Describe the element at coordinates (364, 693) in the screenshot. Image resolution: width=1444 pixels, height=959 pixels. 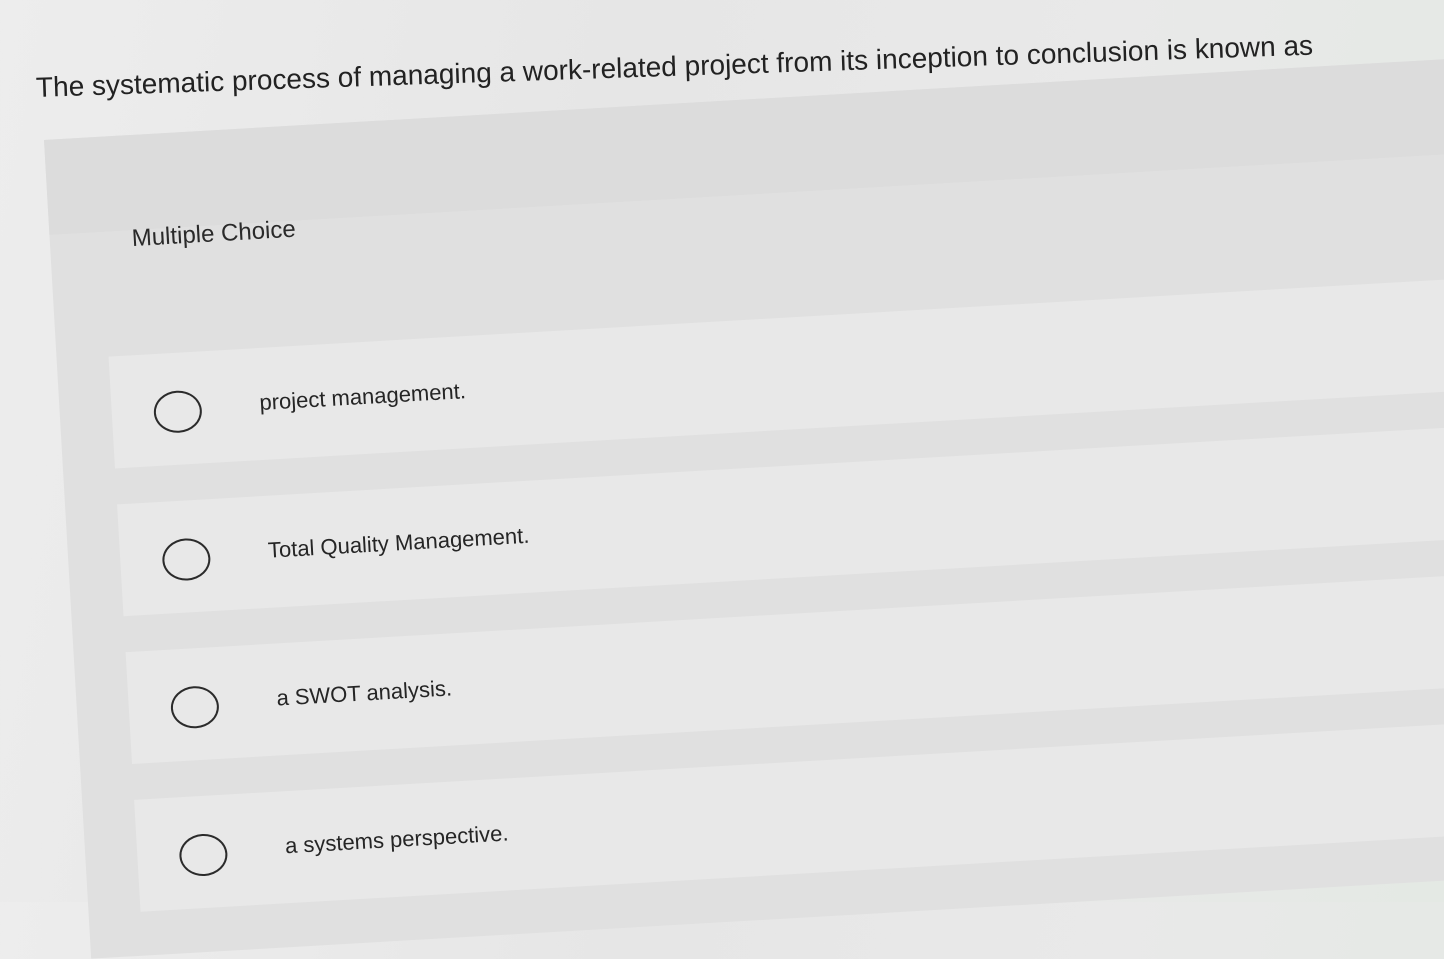
I see `answer-option-label: a SWOT analysis.` at that location.